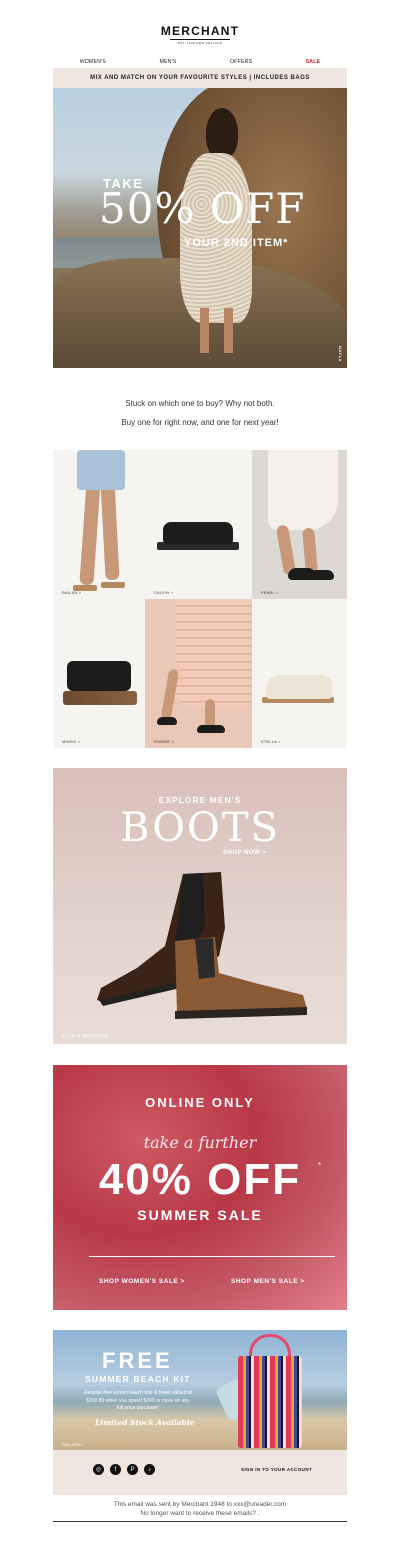 This screenshot has height=1542, width=400. What do you see at coordinates (200, 1179) in the screenshot?
I see `sale-percent: 40% OFF` at bounding box center [200, 1179].